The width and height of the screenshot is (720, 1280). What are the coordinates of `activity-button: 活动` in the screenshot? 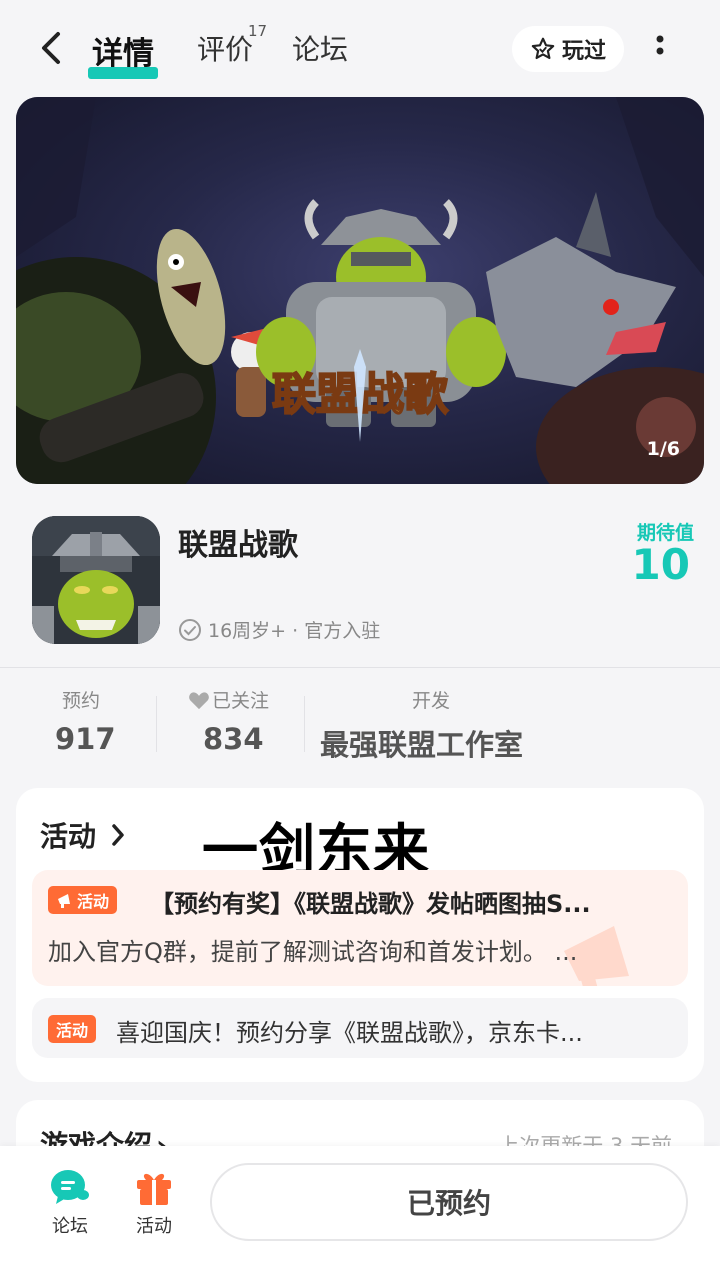 It's located at (154, 1203).